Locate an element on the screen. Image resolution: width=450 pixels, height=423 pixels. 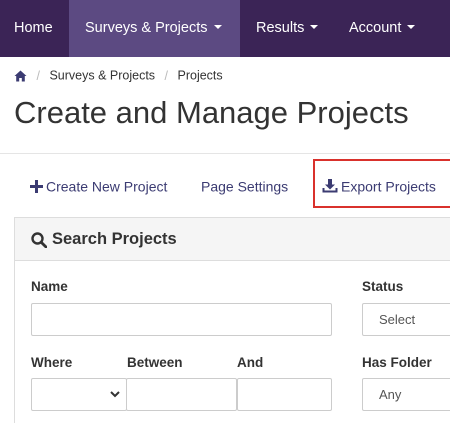
name-label: Name is located at coordinates (49, 286).